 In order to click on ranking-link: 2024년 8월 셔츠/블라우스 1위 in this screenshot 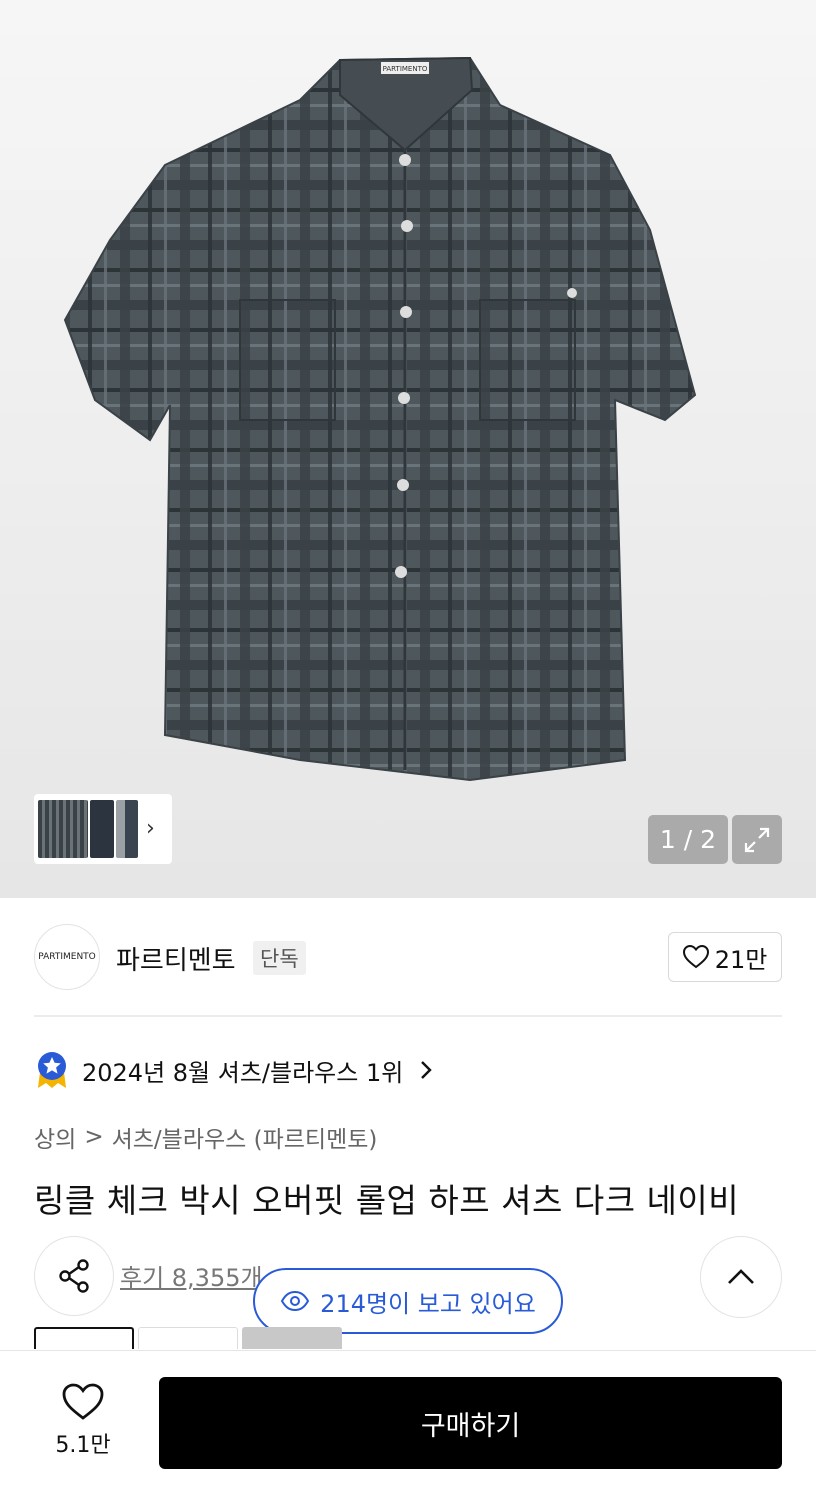, I will do `click(233, 1070)`.